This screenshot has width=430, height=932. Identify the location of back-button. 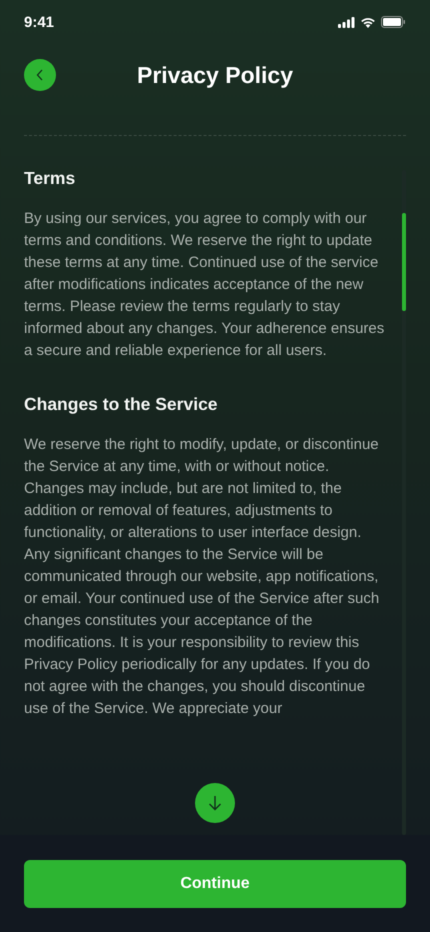
(40, 75).